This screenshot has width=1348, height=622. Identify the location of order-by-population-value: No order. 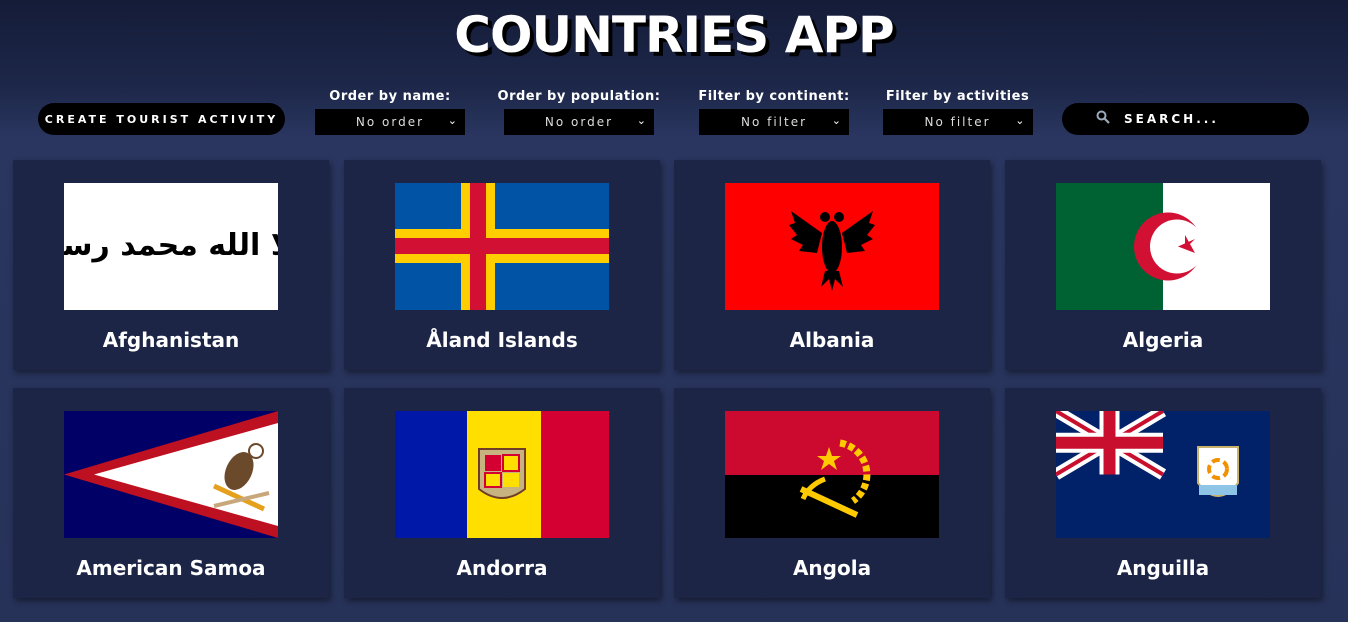
(579, 122).